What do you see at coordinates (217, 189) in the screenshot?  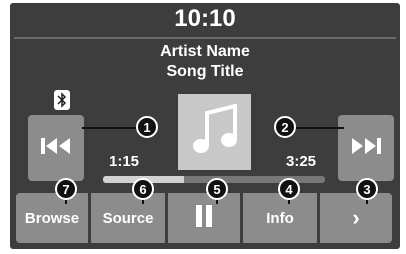 I see `callout-badge-5: 5` at bounding box center [217, 189].